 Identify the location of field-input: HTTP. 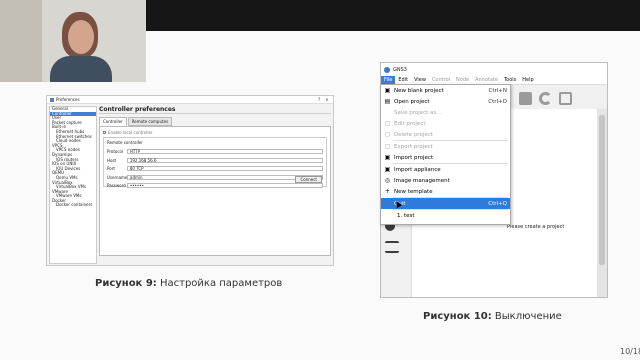
(224, 151).